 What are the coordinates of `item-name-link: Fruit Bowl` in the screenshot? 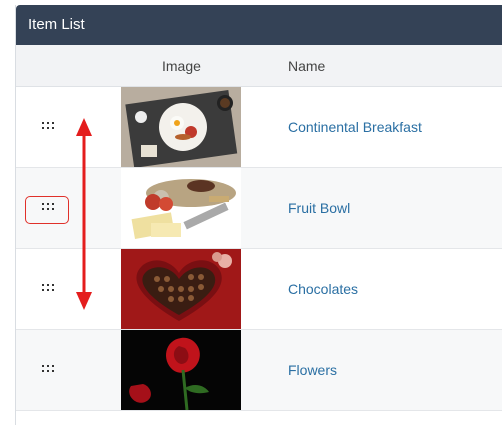 It's located at (319, 208).